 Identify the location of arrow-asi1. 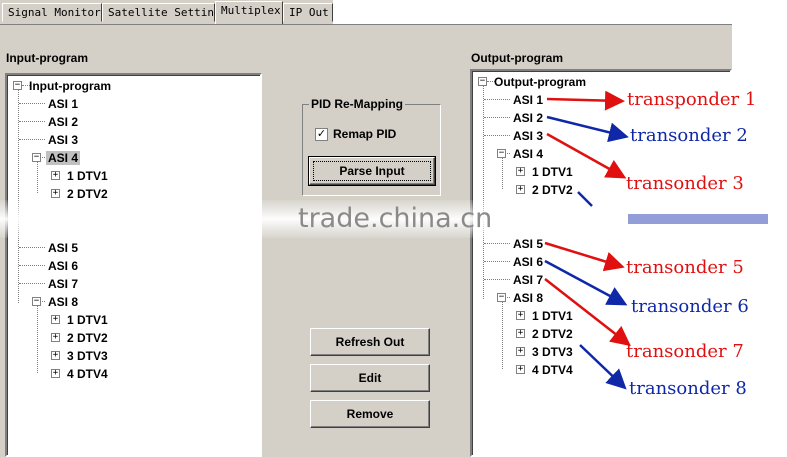
(585, 100).